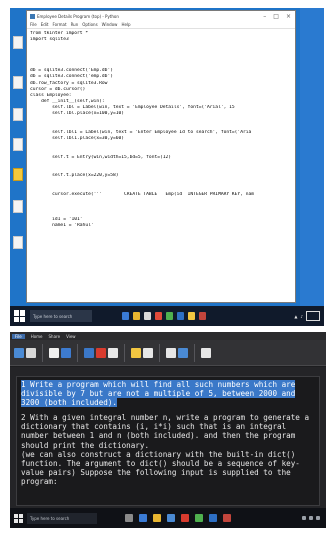  I want to click on system-tray, so click(314, 518).